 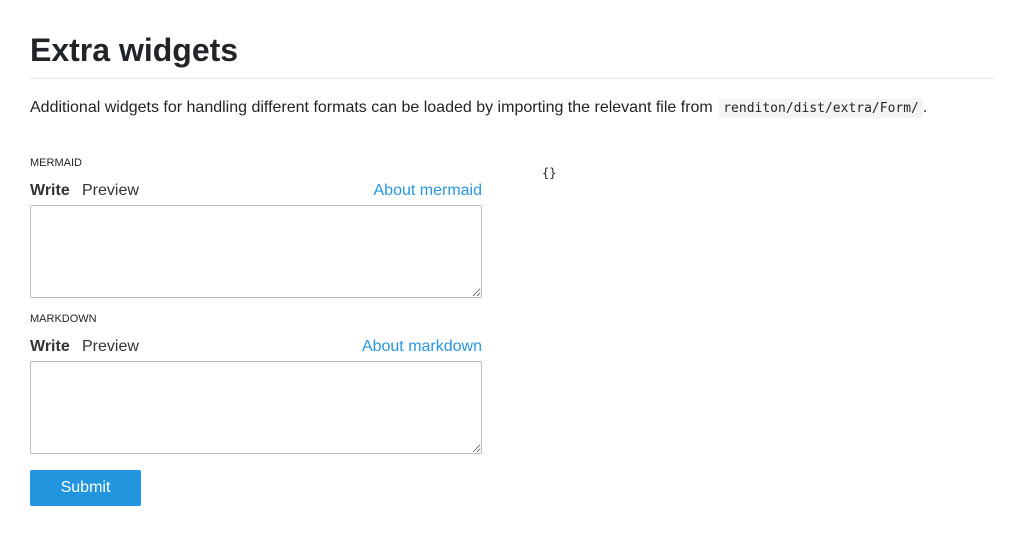 What do you see at coordinates (821, 108) in the screenshot?
I see `intro-code: renditon/dist/extra/Form/` at bounding box center [821, 108].